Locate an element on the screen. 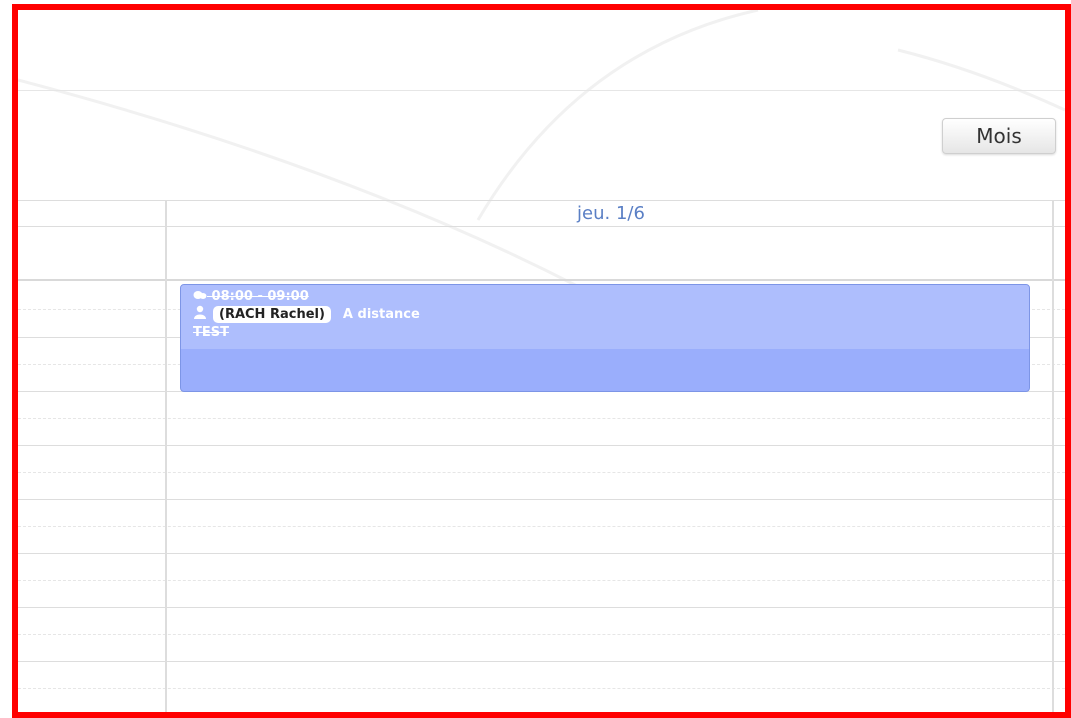 The width and height of the screenshot is (1071, 718). event-location: A distance is located at coordinates (381, 314).